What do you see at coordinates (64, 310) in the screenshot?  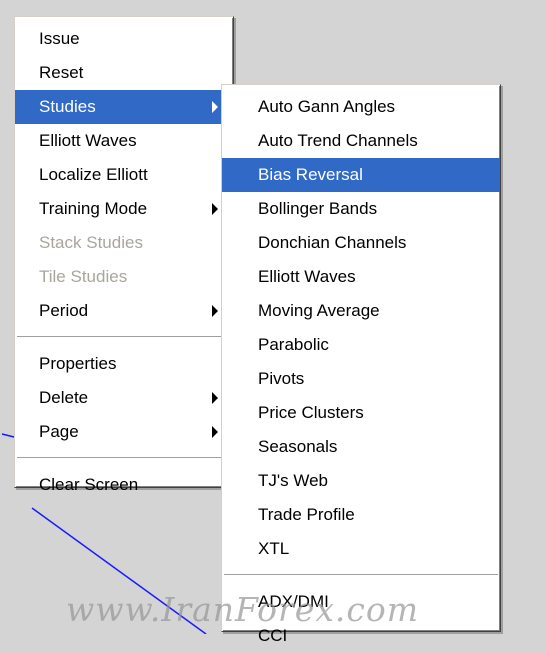 I see `menu-item-label: Period` at bounding box center [64, 310].